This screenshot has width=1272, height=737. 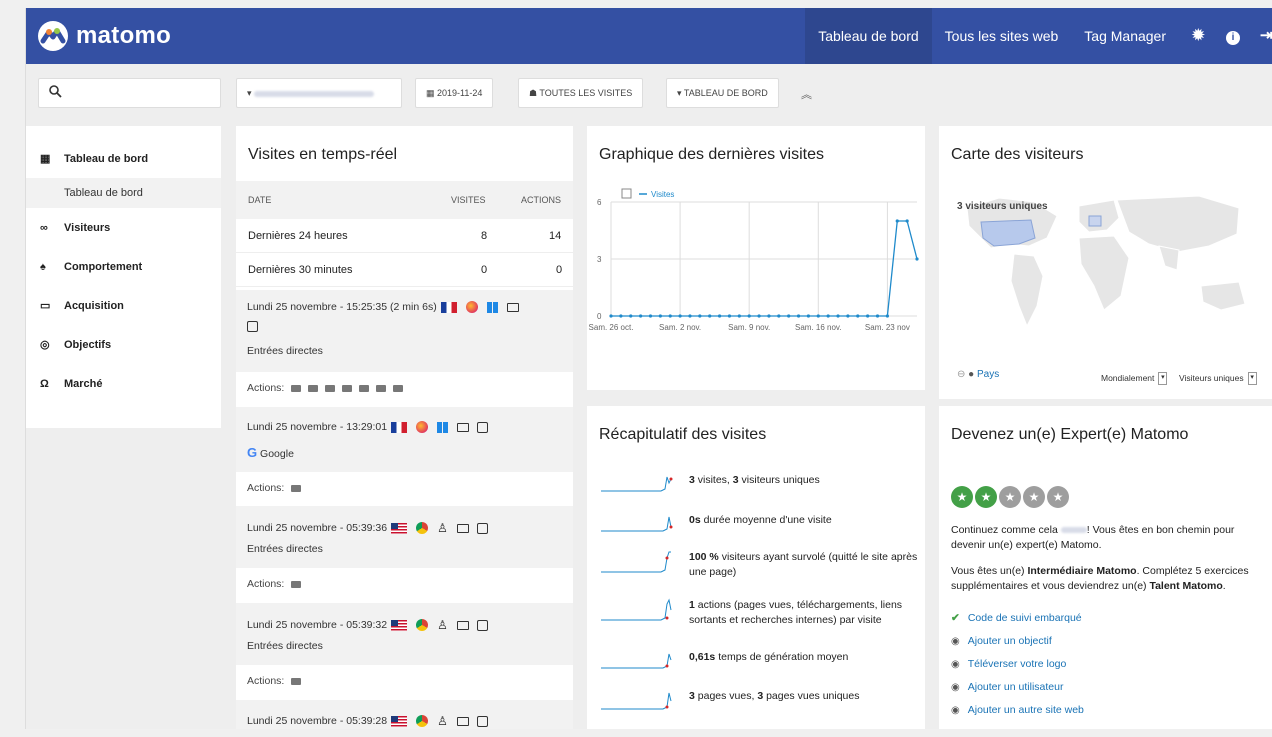 I want to click on widget-title: Carte des visiteurs, so click(x=1017, y=154).